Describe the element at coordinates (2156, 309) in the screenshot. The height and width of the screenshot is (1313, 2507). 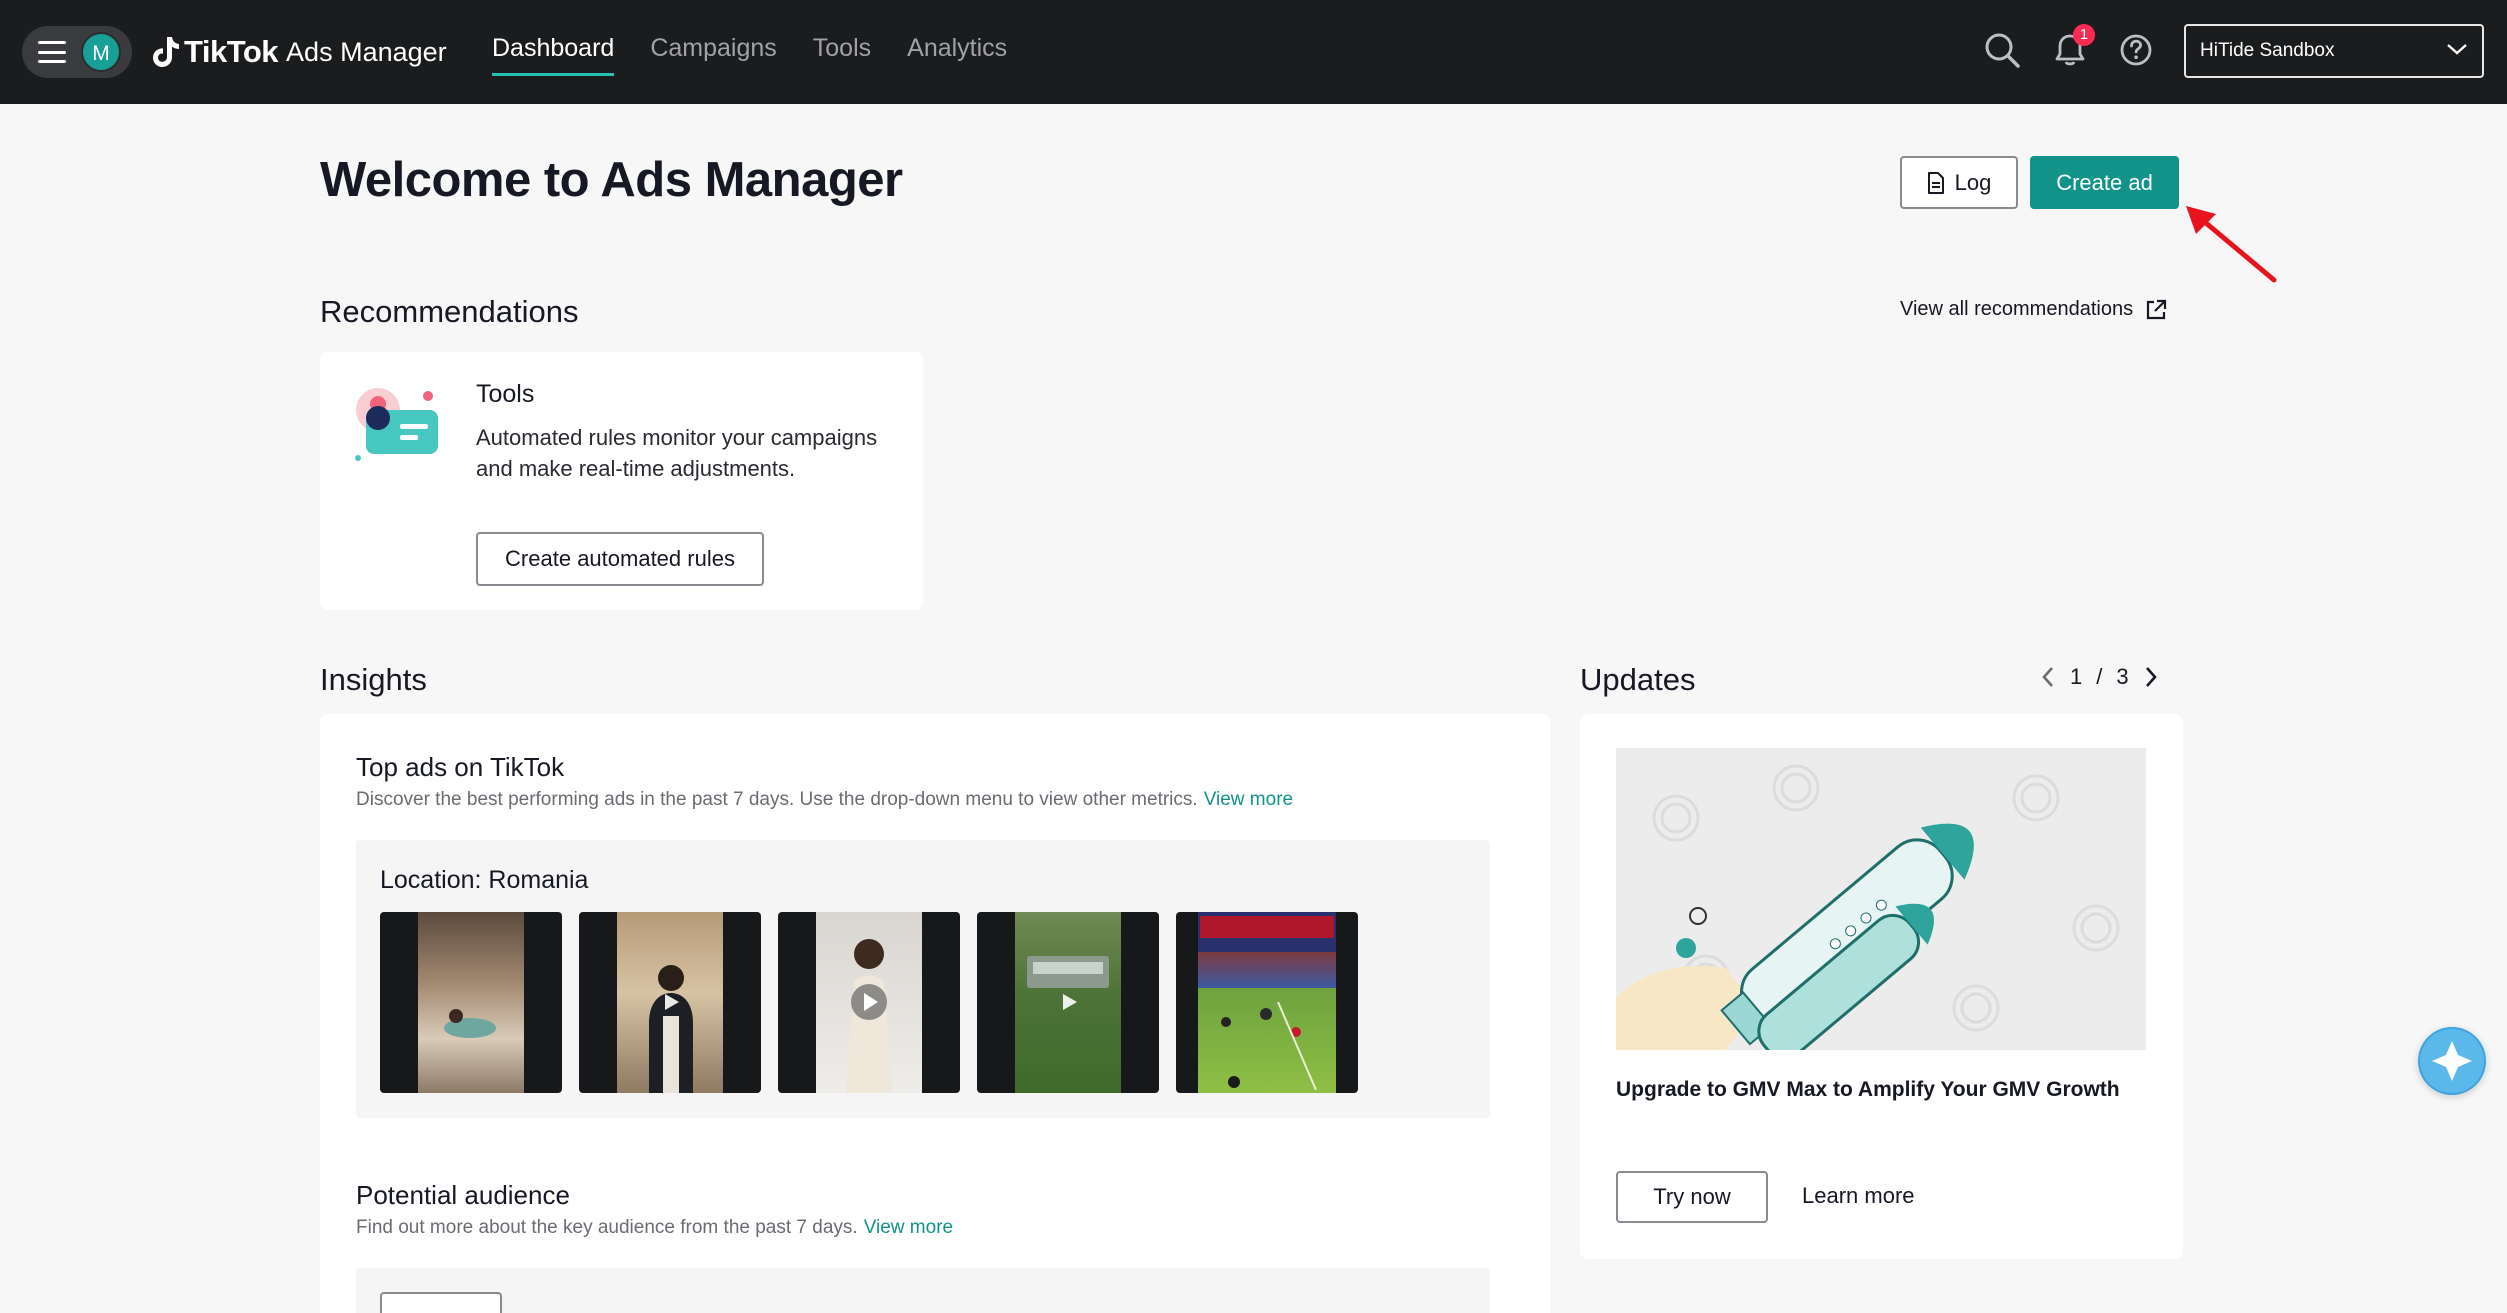
I see `external-link-icon` at that location.